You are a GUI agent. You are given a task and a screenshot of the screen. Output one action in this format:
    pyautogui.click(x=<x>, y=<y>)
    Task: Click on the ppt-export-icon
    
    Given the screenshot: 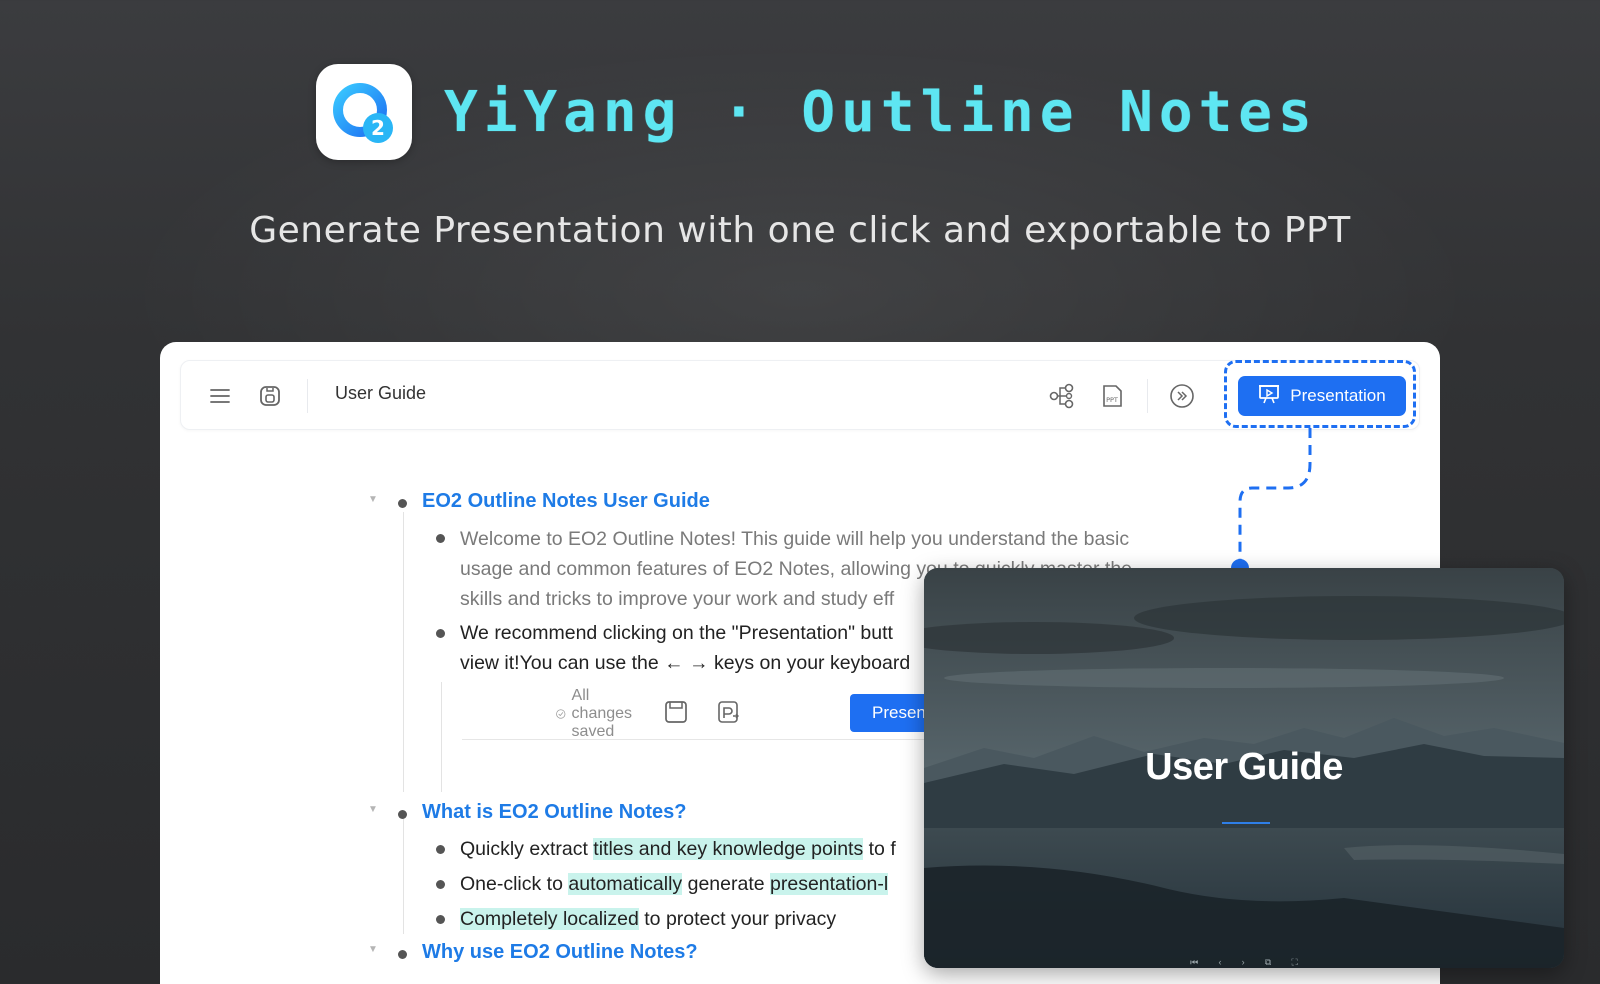 What is the action you would take?
    pyautogui.click(x=729, y=714)
    